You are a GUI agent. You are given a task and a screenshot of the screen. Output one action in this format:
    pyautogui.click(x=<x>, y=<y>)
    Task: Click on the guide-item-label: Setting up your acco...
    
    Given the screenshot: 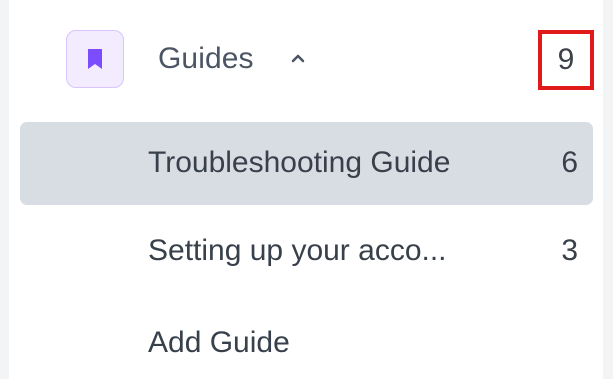 What is the action you would take?
    pyautogui.click(x=297, y=250)
    